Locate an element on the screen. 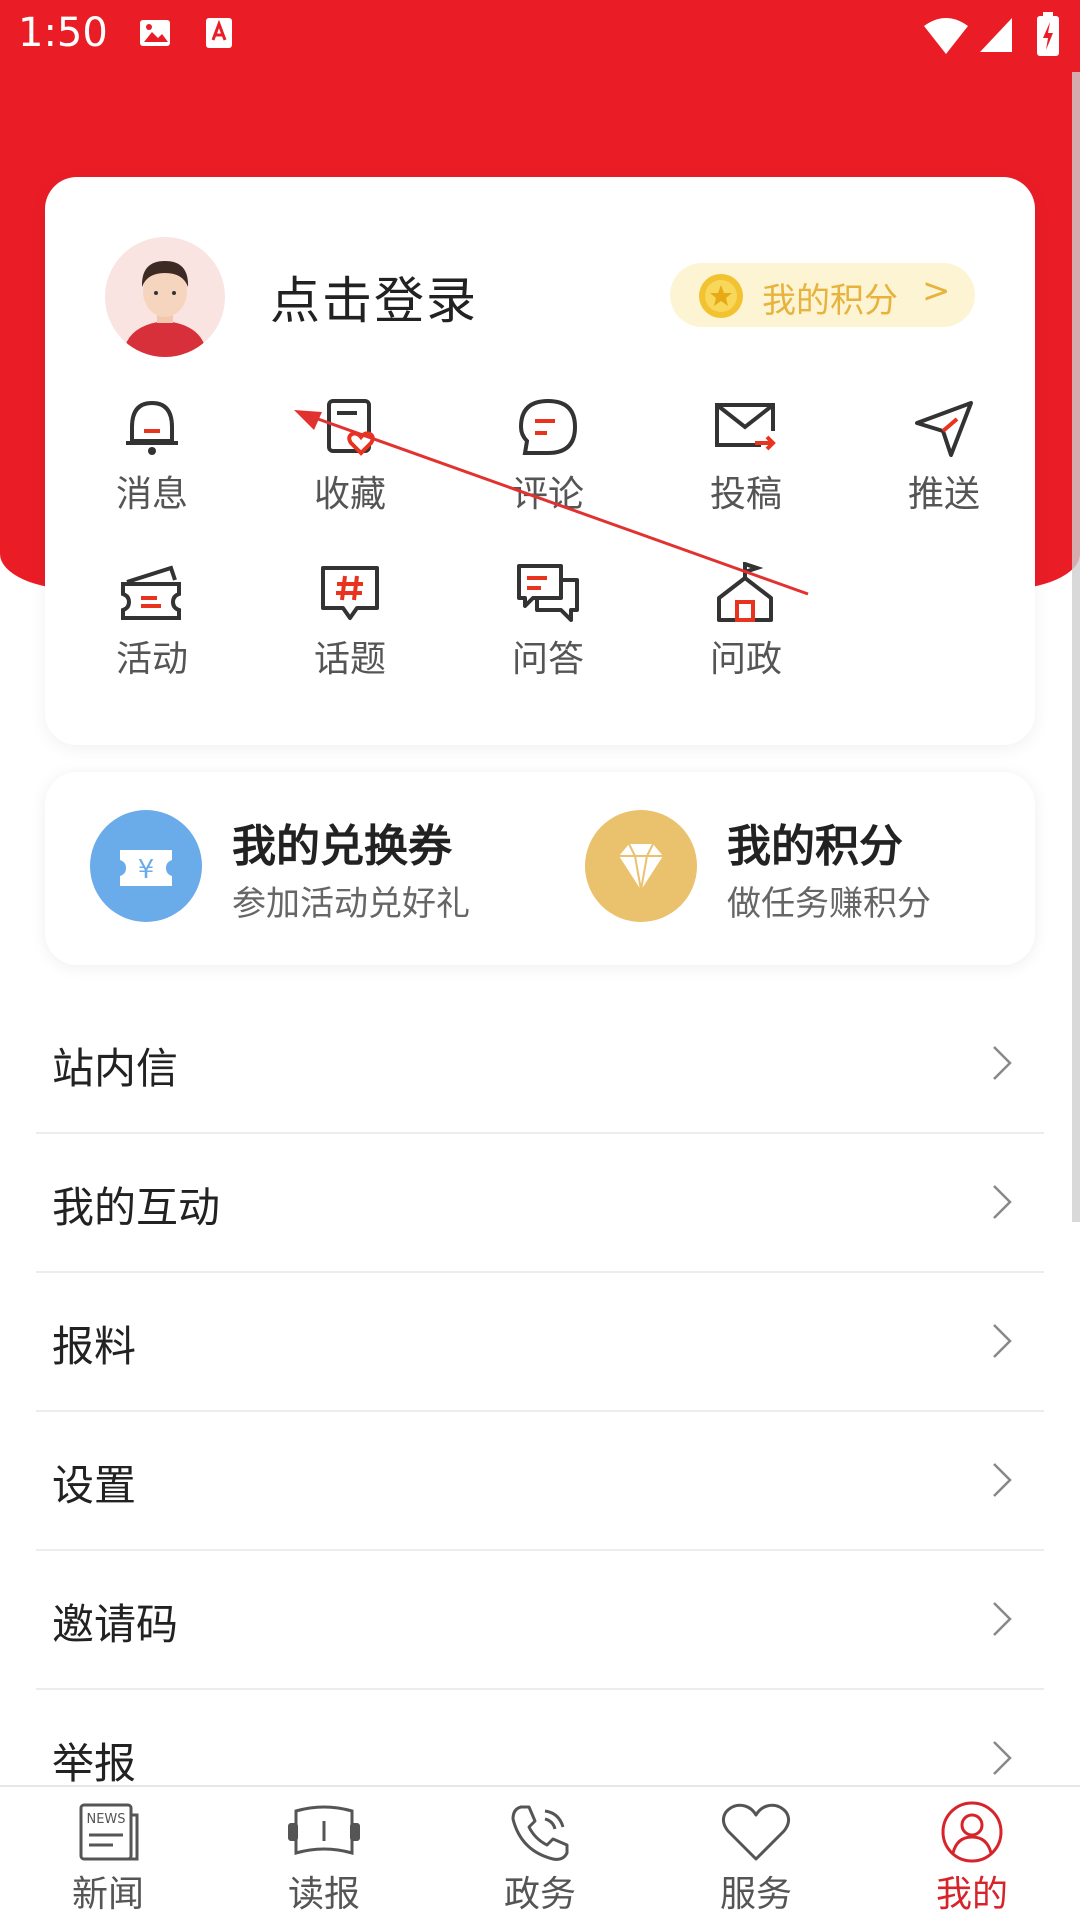 The height and width of the screenshot is (1922, 1080). tab-newspaper: 读报 is located at coordinates (324, 1859).